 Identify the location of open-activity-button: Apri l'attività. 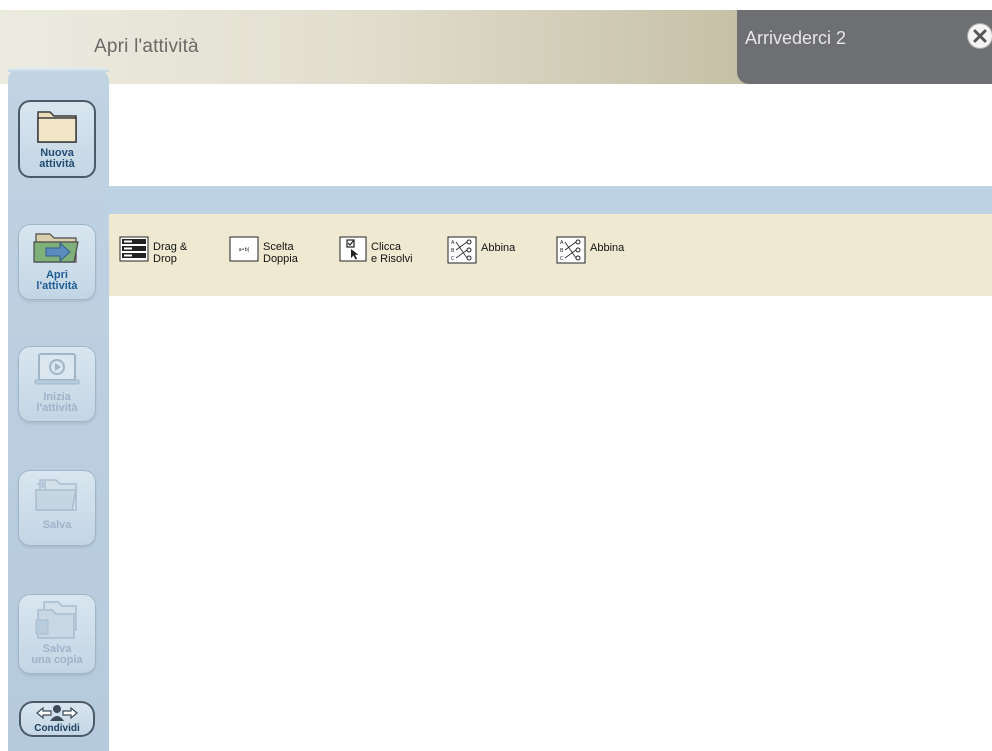
(57, 262).